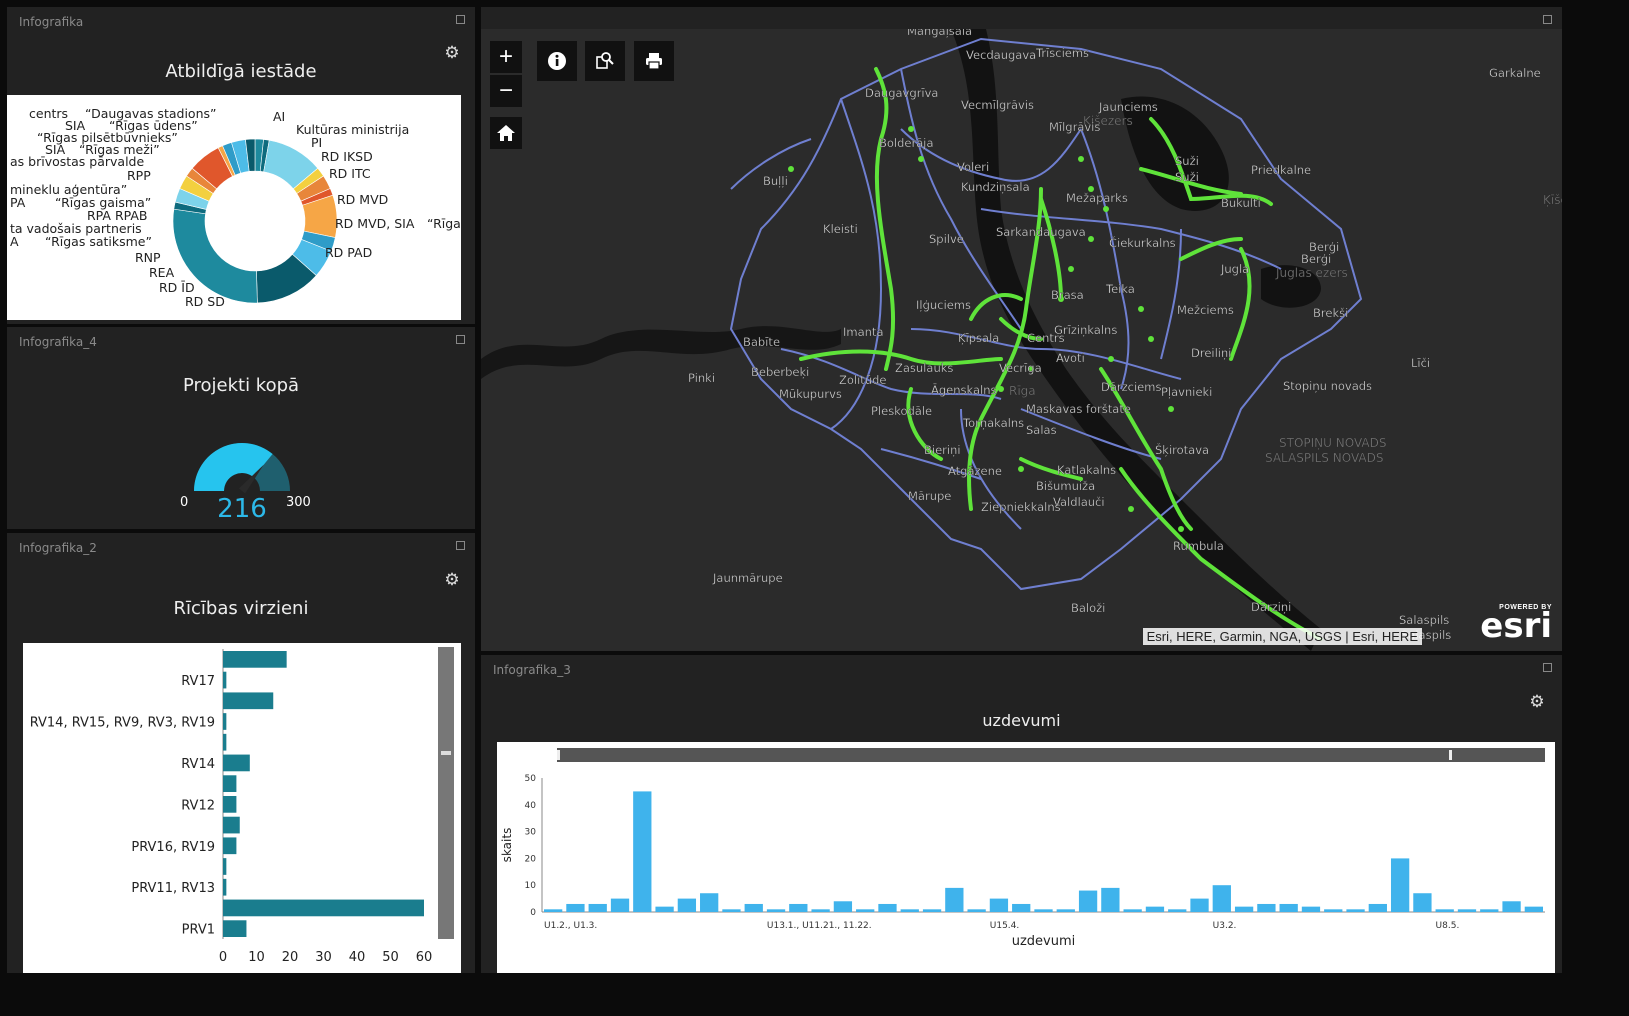 This screenshot has width=1629, height=1016. I want to click on map-place-label: Āgenskalns, so click(964, 390).